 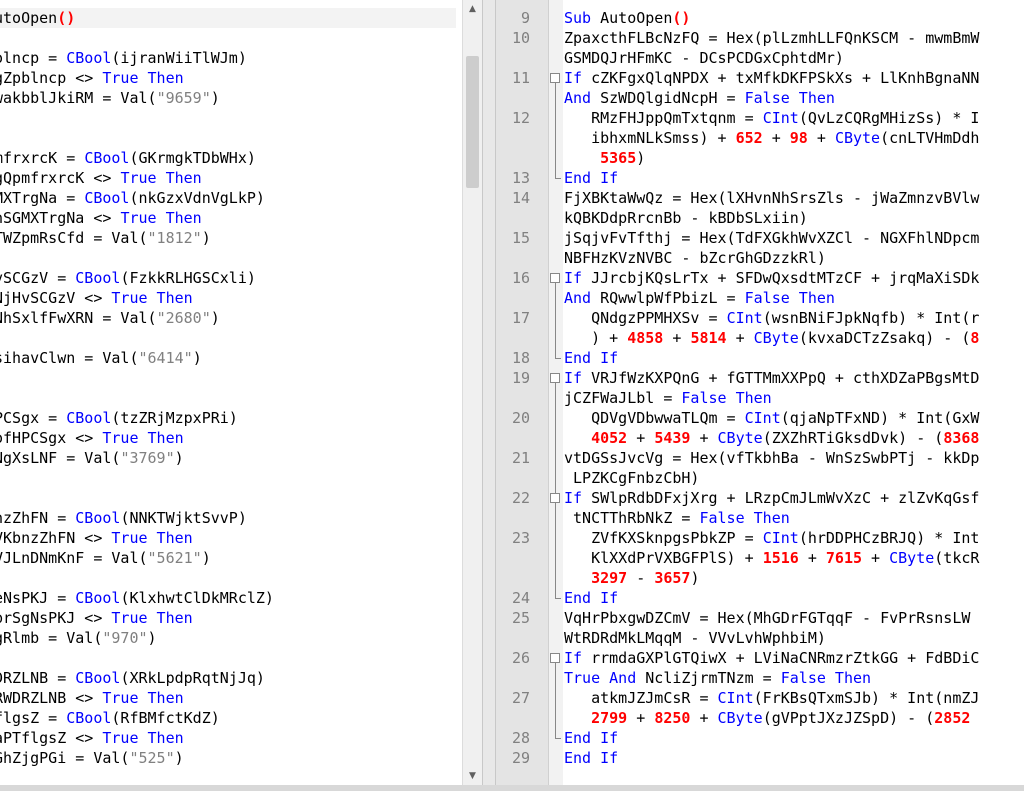 What do you see at coordinates (92, 758) in the screenshot?
I see `code-line: GhZjgPGi = Val("525")` at bounding box center [92, 758].